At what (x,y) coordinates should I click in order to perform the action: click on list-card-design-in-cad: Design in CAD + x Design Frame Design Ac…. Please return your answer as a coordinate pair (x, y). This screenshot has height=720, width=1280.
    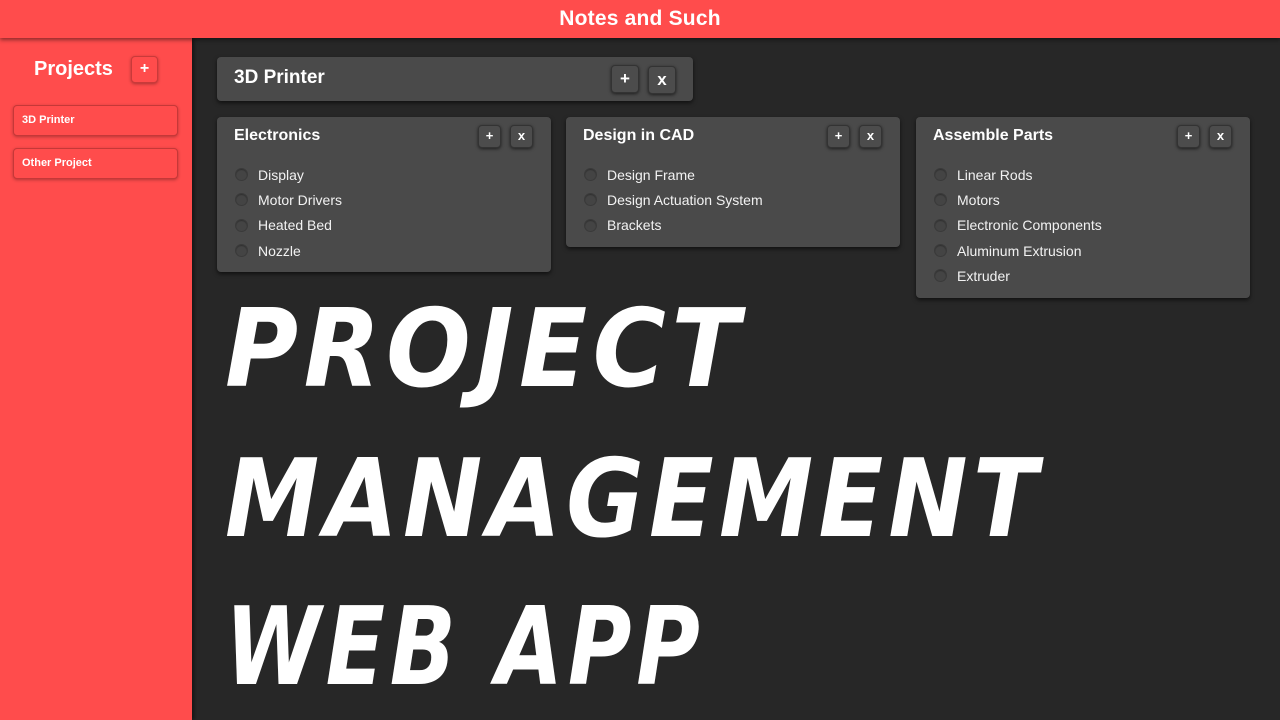
    Looking at the image, I should click on (733, 182).